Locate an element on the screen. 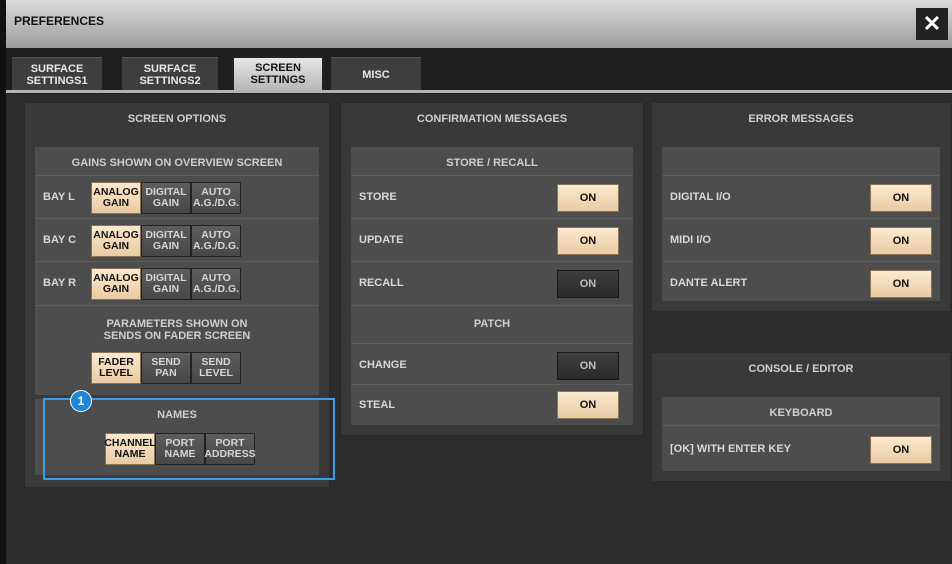 This screenshot has width=952, height=564. row-label: [OK] WITH ENTER KEY is located at coordinates (730, 449).